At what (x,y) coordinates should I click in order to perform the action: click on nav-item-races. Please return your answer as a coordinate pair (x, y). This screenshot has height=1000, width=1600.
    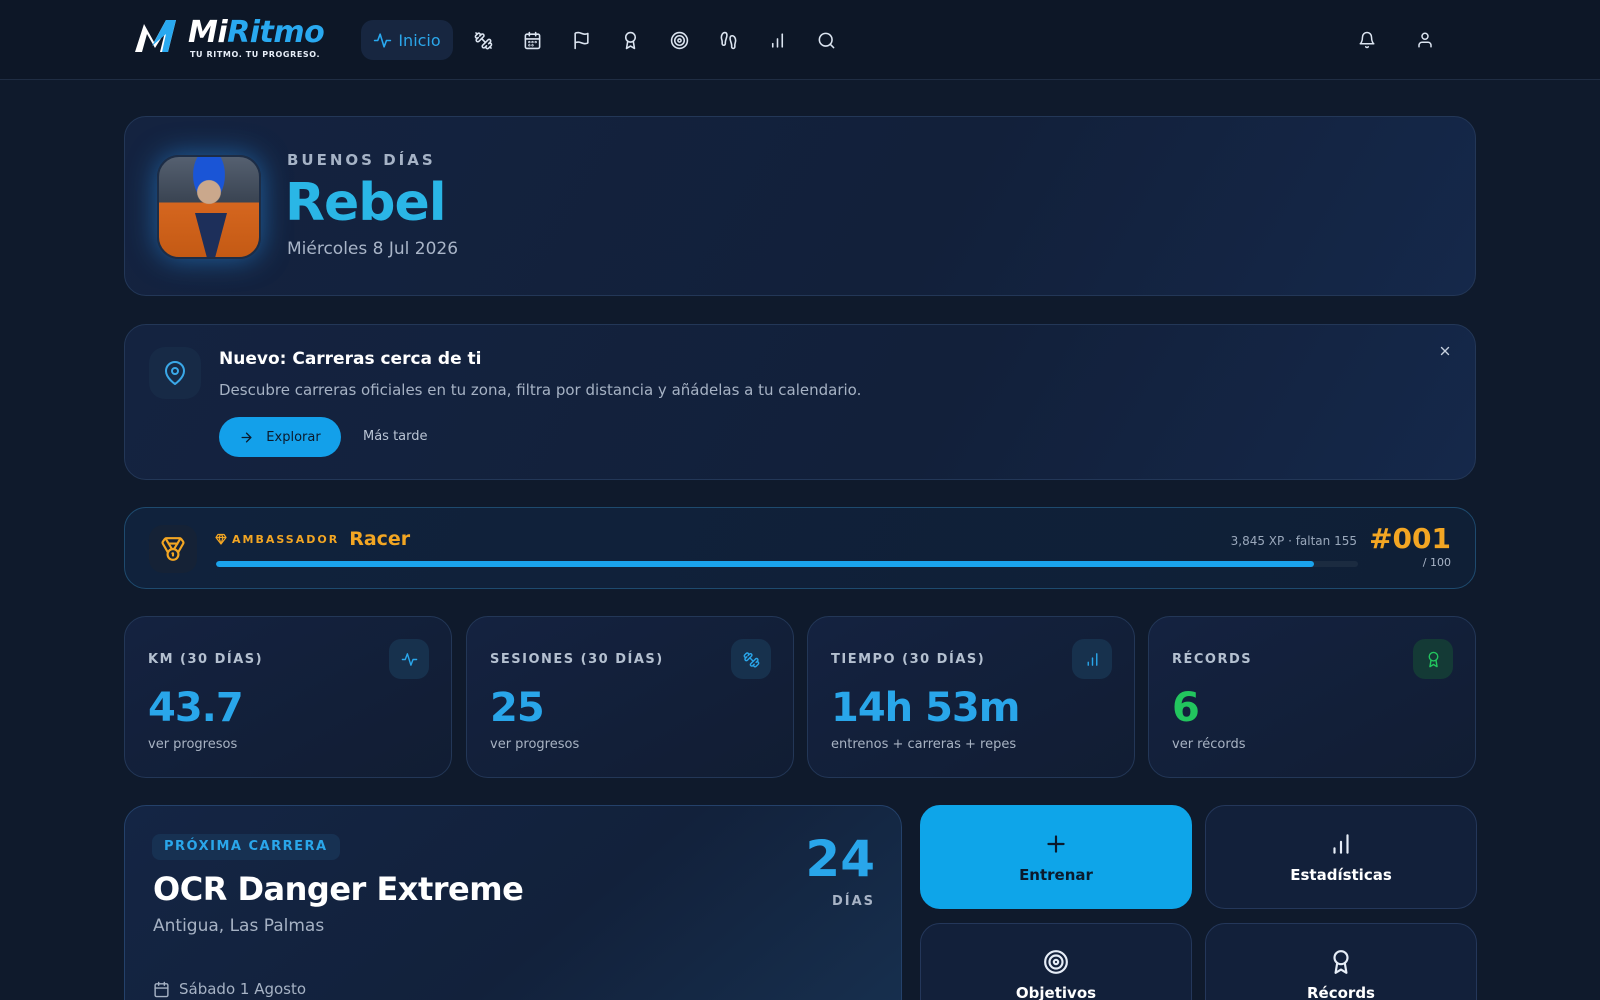
    Looking at the image, I should click on (581, 40).